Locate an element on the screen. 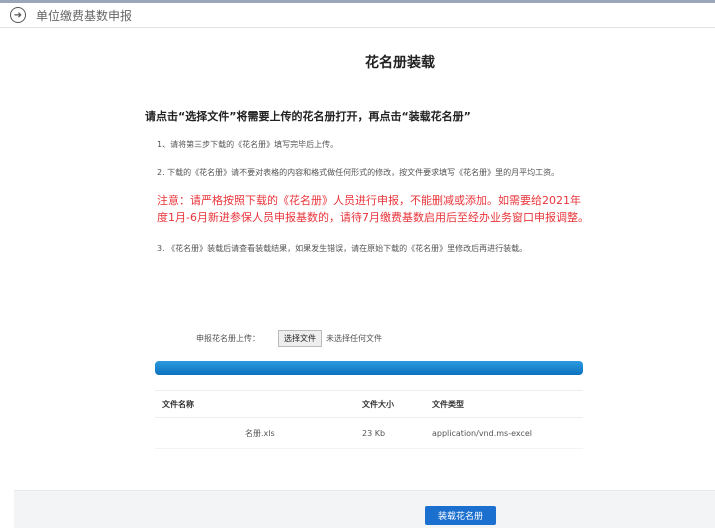 The height and width of the screenshot is (528, 715). table-header: 文件名称 文件大小 文件类型 is located at coordinates (369, 404).